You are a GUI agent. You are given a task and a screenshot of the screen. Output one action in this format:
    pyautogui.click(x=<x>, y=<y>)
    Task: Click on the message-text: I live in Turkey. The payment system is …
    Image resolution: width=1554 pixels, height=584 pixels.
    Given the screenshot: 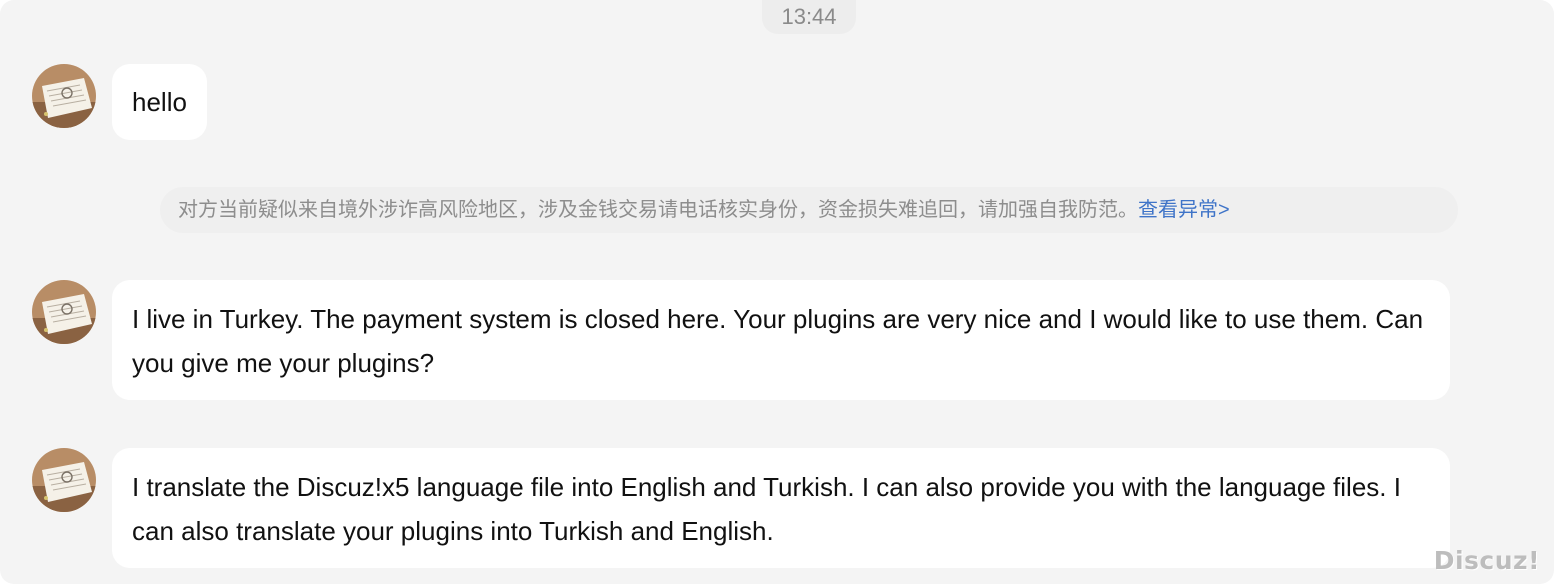 What is the action you would take?
    pyautogui.click(x=778, y=341)
    